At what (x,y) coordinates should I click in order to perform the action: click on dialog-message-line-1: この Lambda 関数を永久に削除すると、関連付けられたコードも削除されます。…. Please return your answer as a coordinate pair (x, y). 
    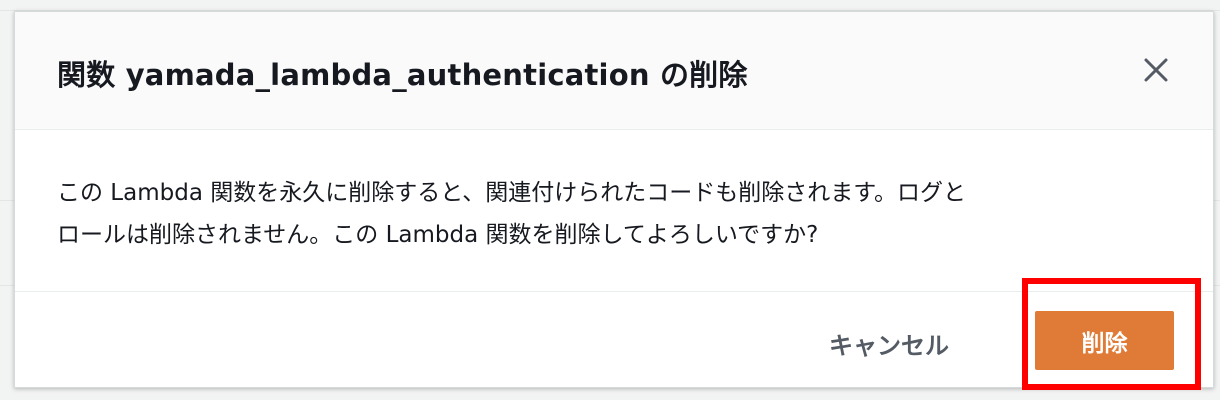
    Looking at the image, I should click on (512, 193).